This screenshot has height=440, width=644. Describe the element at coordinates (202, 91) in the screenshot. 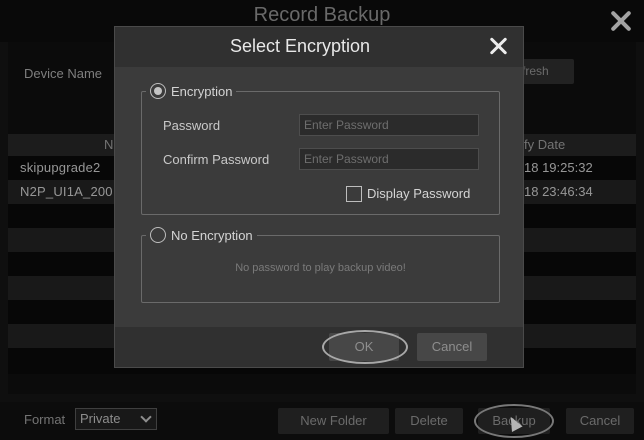

I see `encryption-option-label: Encryption` at that location.